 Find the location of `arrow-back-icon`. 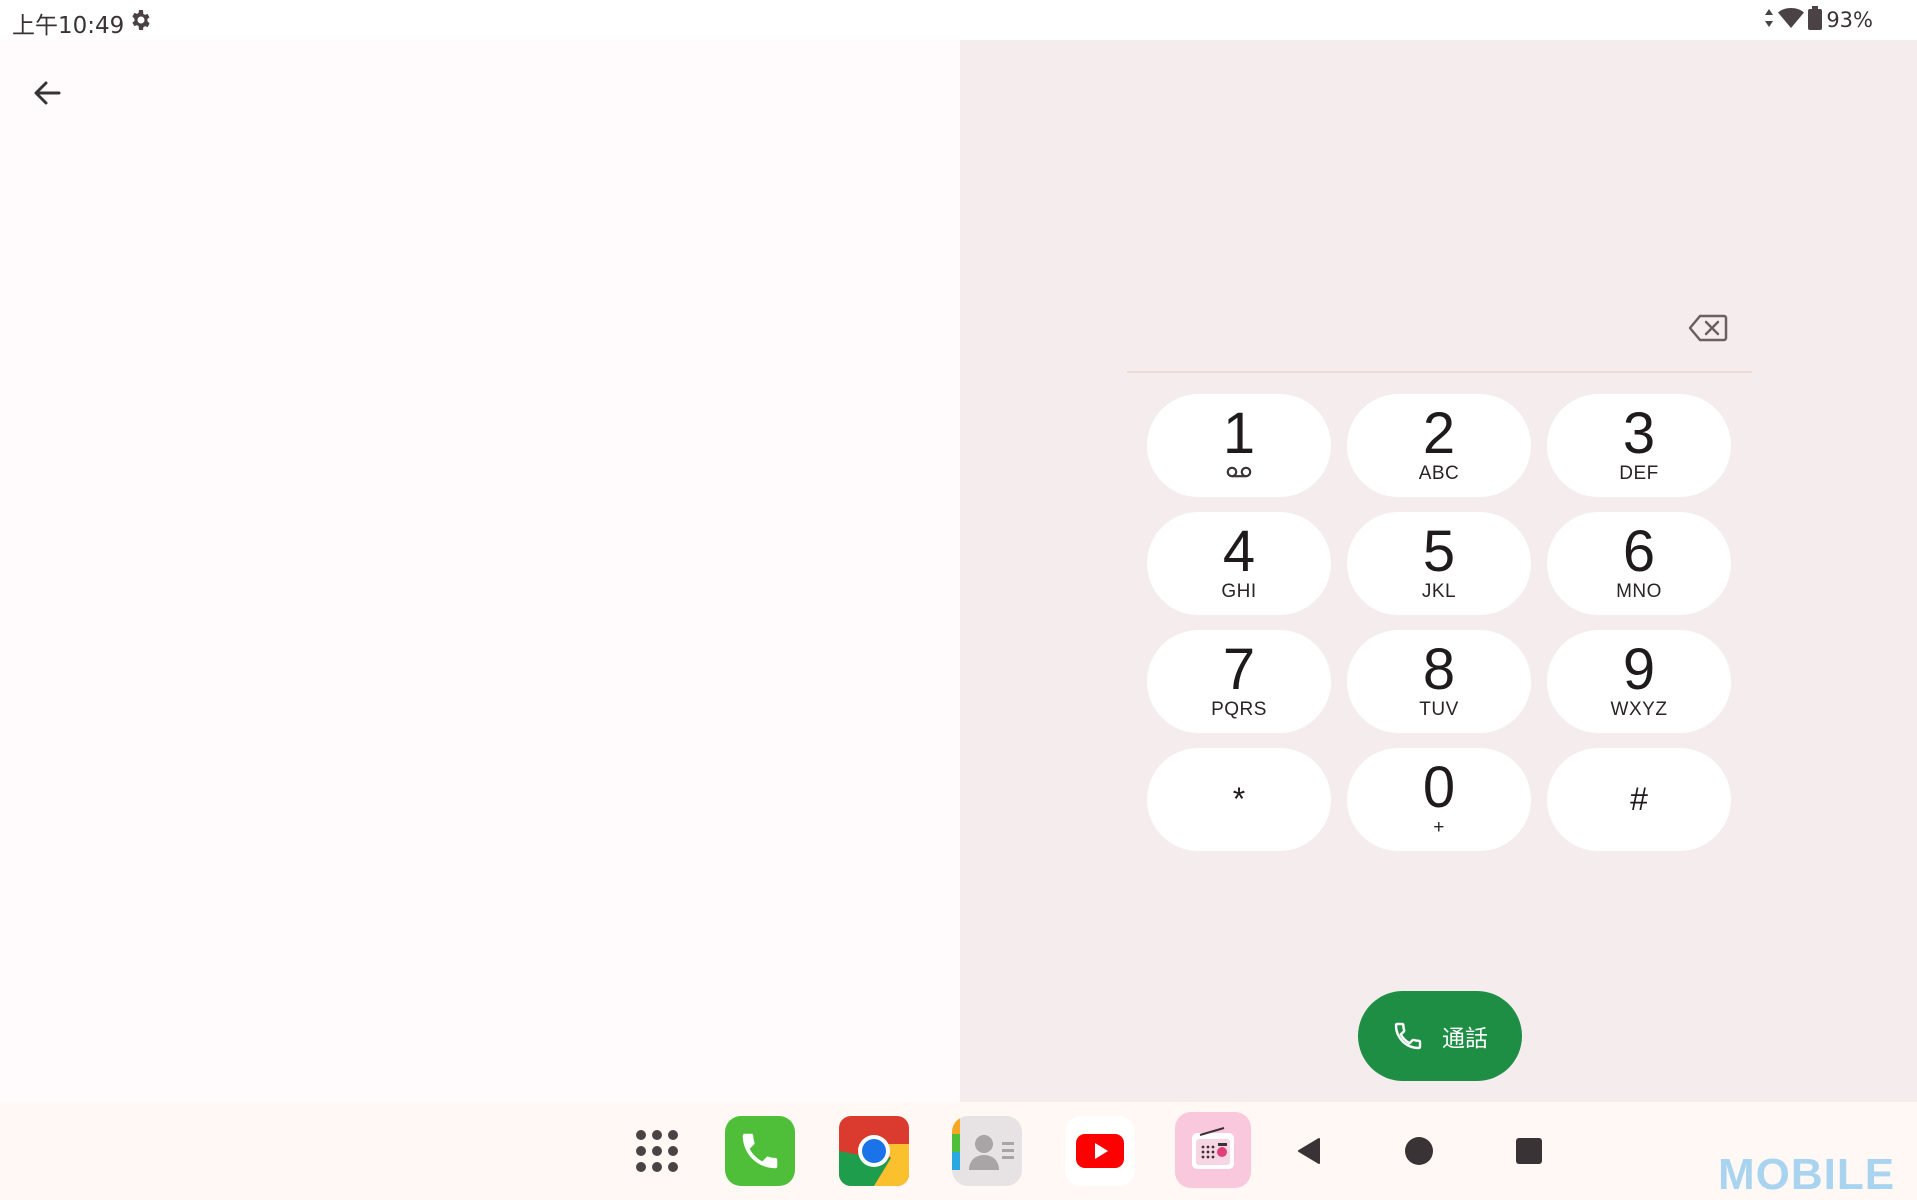

arrow-back-icon is located at coordinates (47, 93).